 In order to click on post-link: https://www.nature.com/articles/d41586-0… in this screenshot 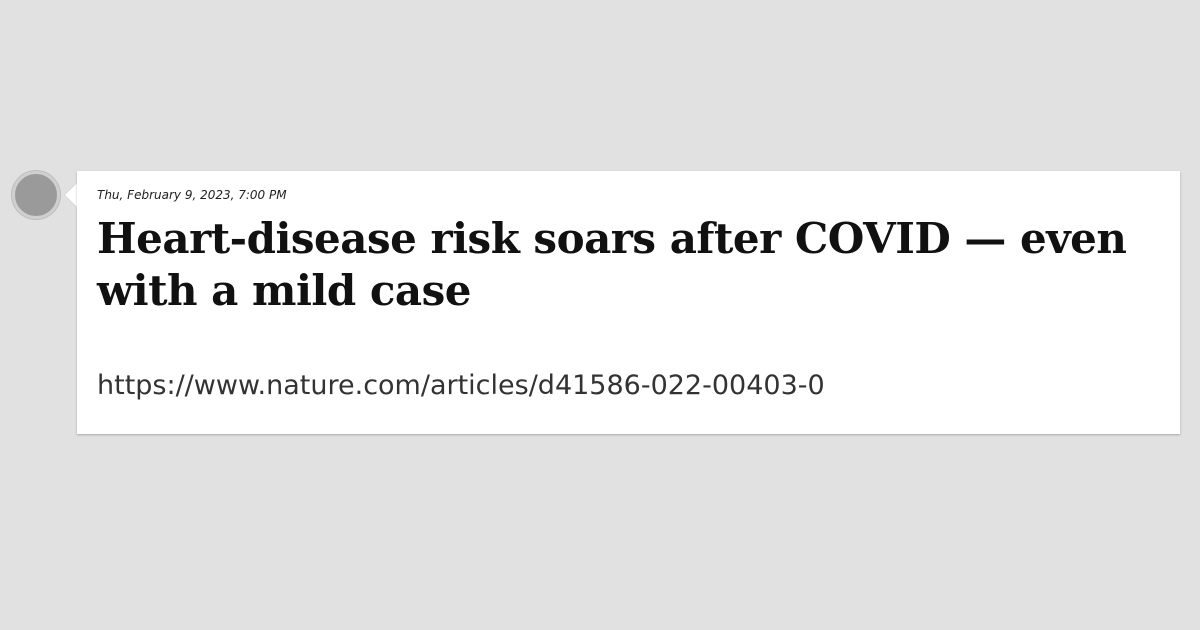, I will do `click(628, 386)`.